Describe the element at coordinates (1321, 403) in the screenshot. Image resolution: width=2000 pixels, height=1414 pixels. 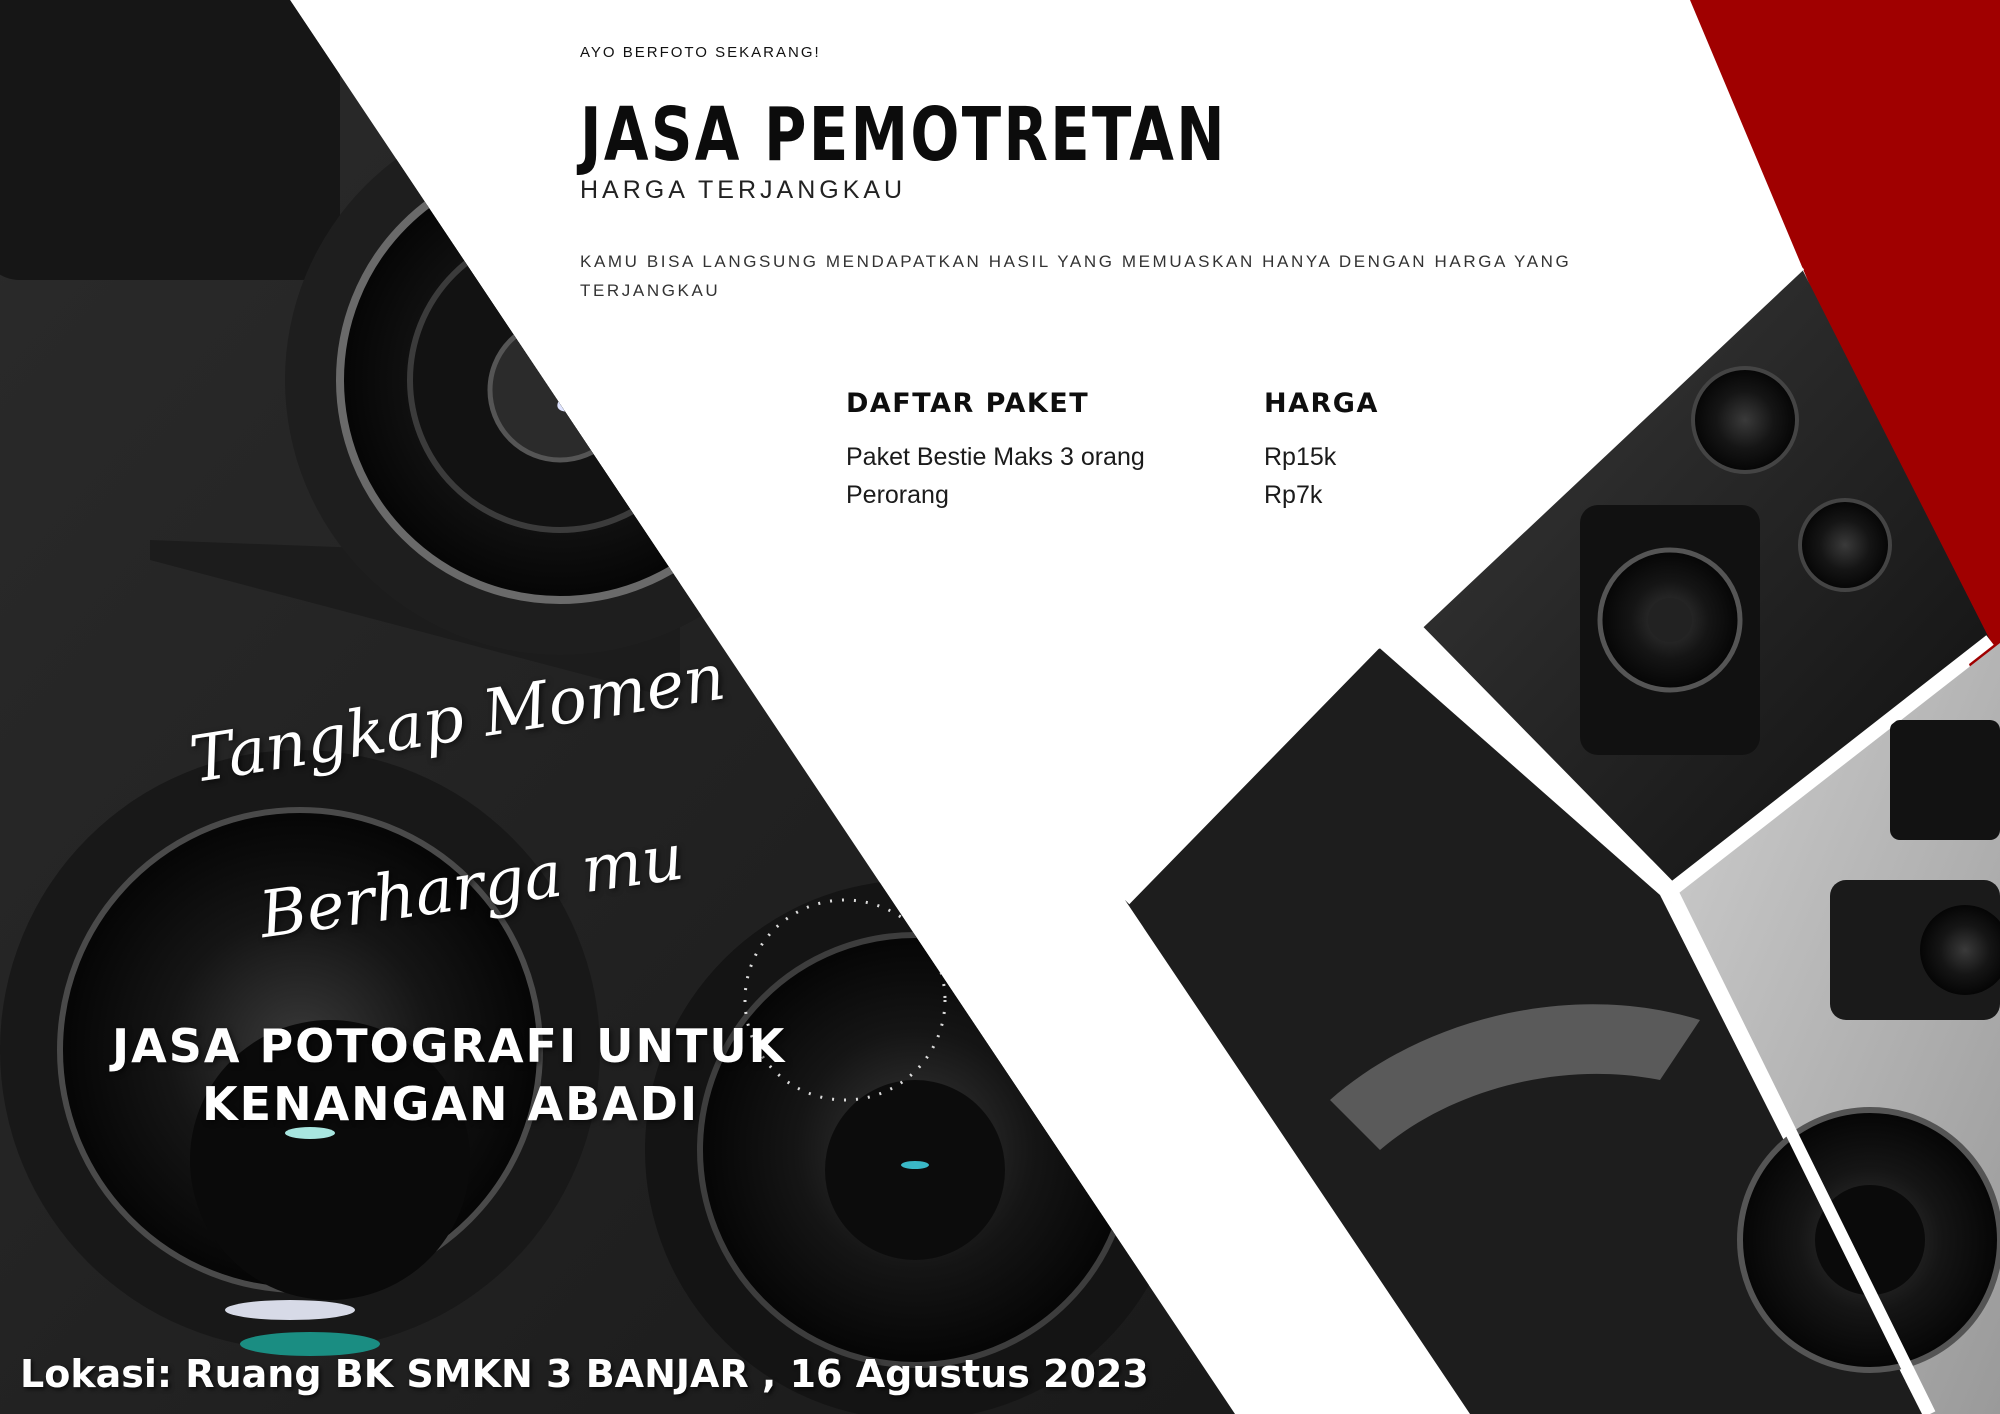
I see `price-column-header: HARGA` at that location.